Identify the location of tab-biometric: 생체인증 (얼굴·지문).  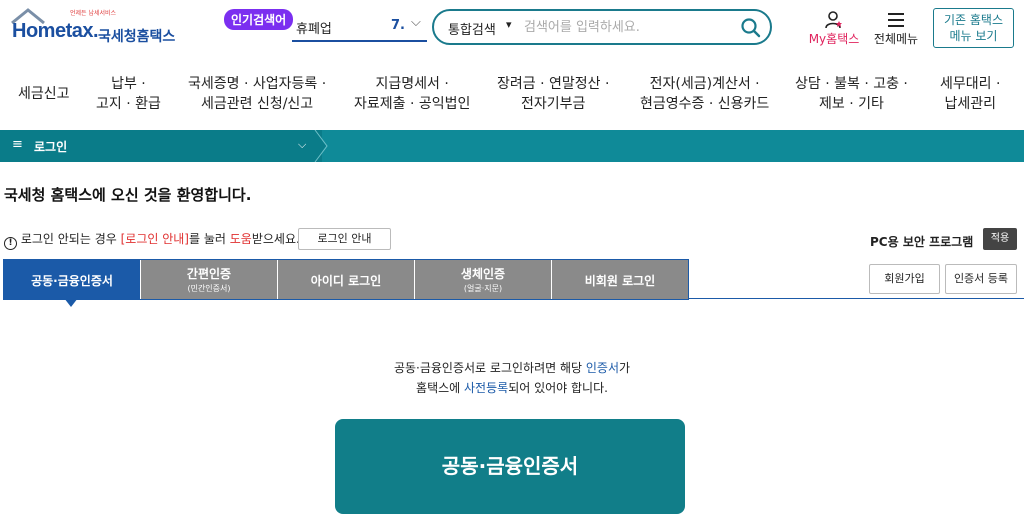
(483, 279).